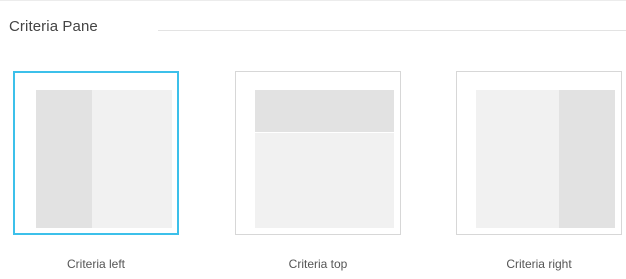 The height and width of the screenshot is (279, 626). What do you see at coordinates (64, 159) in the screenshot?
I see `criteria-region-left` at bounding box center [64, 159].